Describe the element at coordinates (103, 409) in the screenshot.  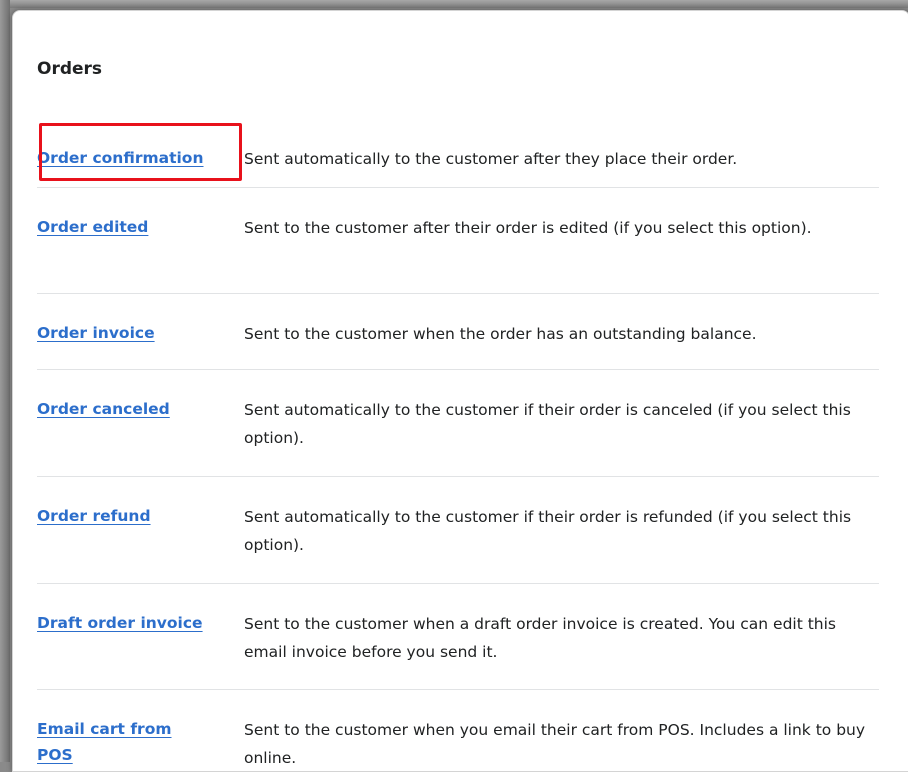
I see `order-canceled-link: Order canceled` at that location.